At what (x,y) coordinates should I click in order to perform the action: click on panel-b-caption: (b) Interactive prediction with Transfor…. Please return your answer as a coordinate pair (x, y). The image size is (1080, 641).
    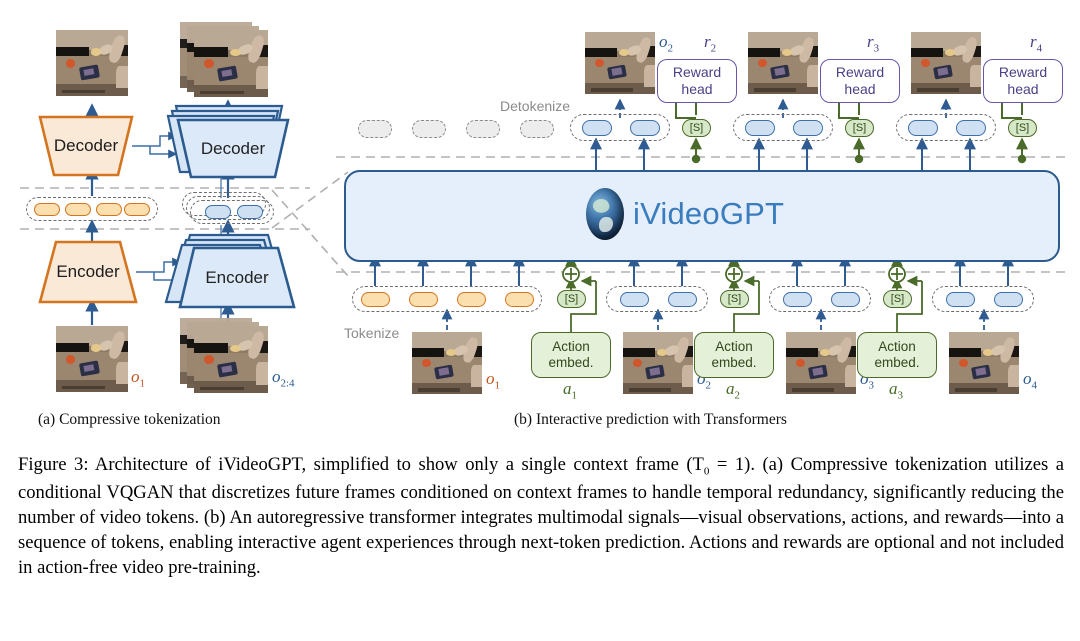
    Looking at the image, I should click on (650, 419).